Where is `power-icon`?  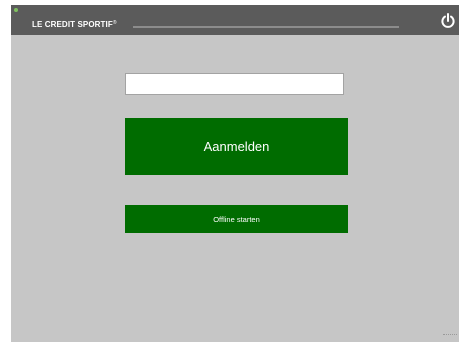 power-icon is located at coordinates (448, 20).